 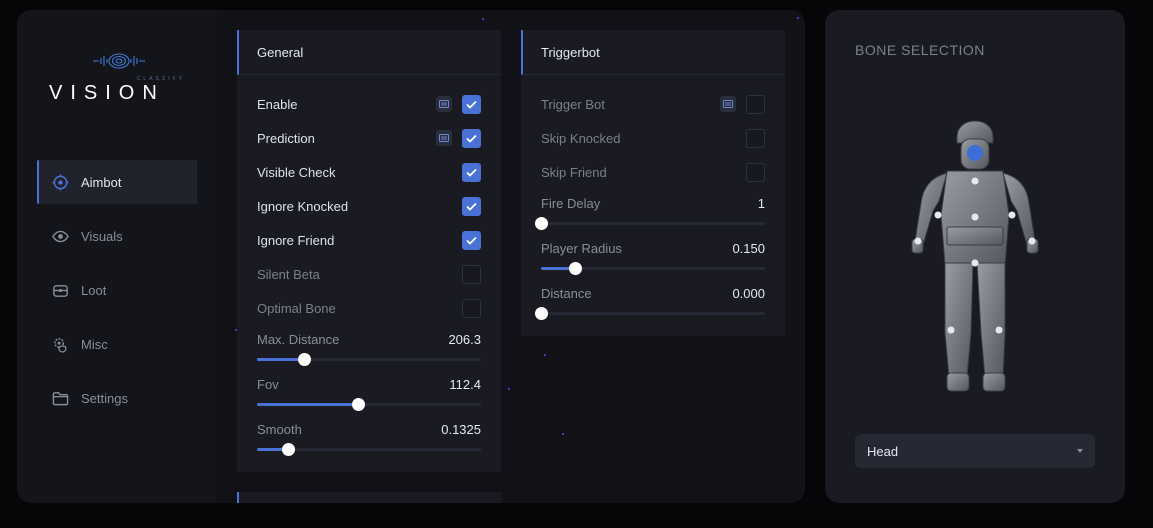 What do you see at coordinates (574, 172) in the screenshot?
I see `toggle-label: Skip Friend` at bounding box center [574, 172].